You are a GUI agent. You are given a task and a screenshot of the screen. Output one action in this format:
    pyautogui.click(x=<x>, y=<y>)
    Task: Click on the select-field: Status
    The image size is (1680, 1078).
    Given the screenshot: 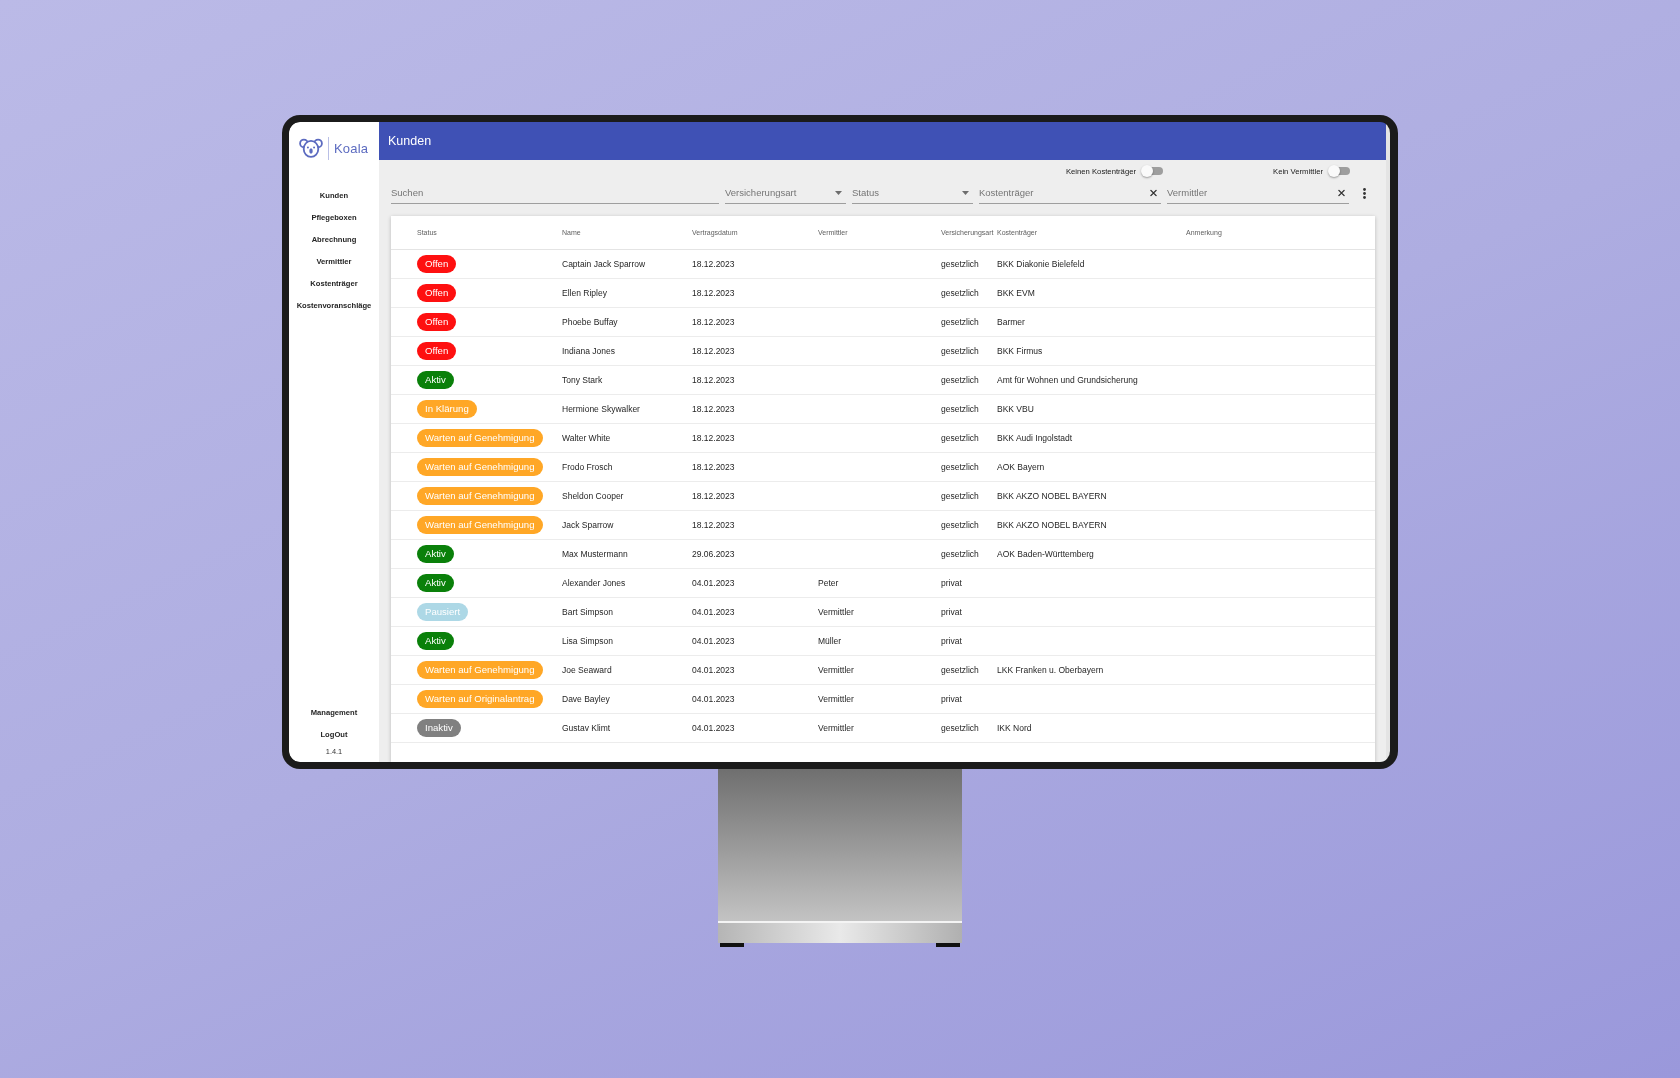 What is the action you would take?
    pyautogui.click(x=912, y=193)
    